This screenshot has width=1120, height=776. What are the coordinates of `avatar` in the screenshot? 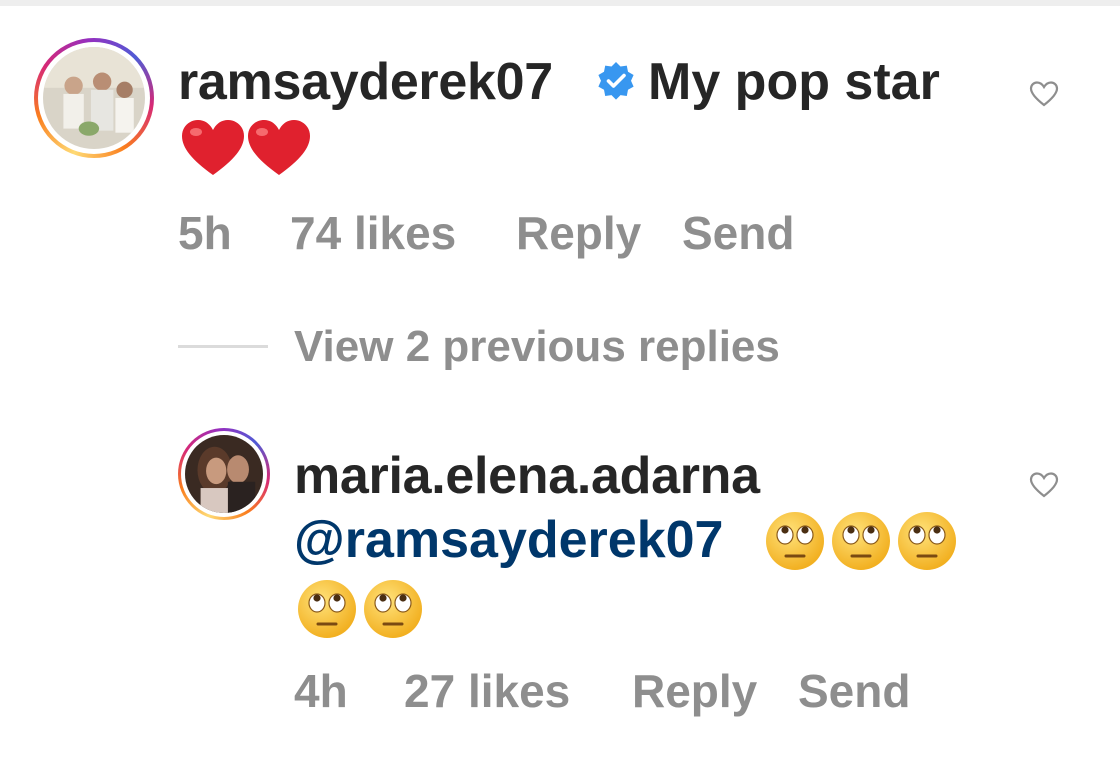 It's located at (94, 98).